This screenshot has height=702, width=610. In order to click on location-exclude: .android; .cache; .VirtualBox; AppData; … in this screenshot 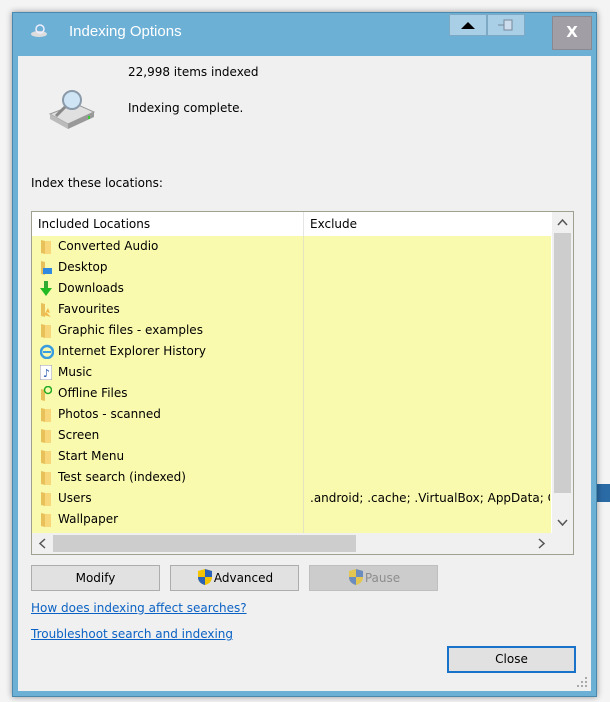, I will do `click(430, 498)`.